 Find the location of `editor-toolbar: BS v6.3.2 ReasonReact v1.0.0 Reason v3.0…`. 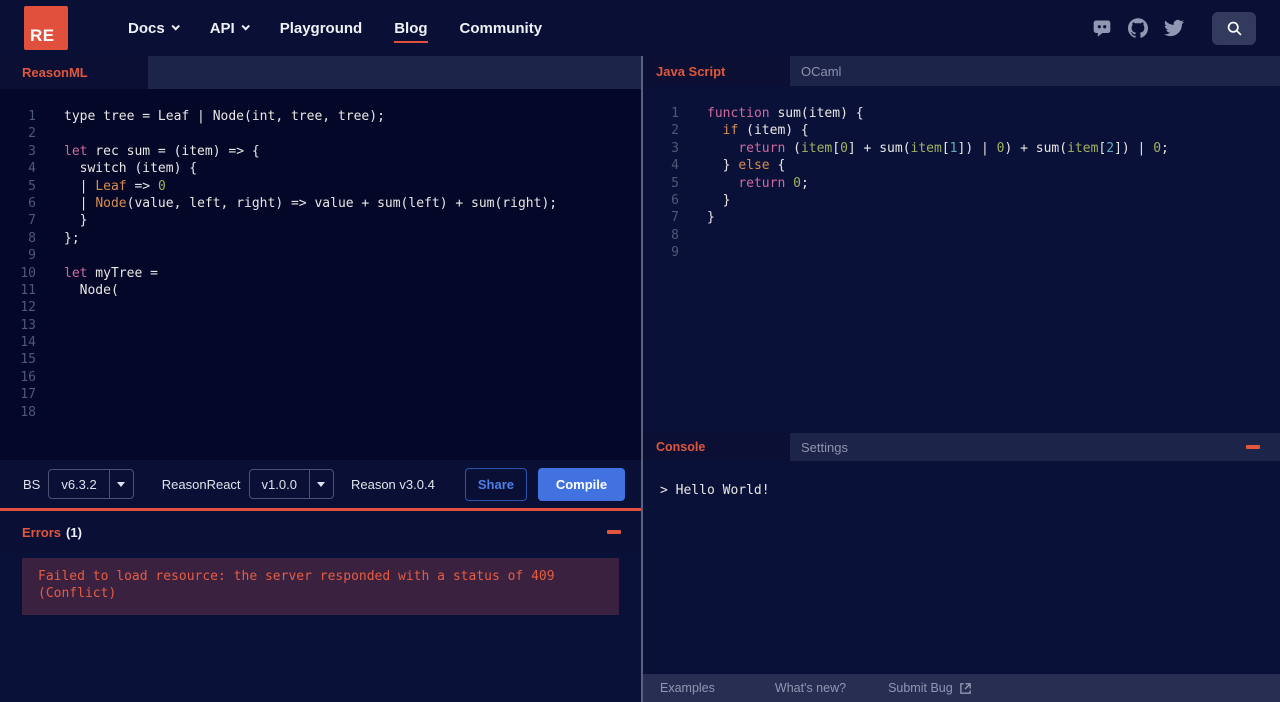

editor-toolbar: BS v6.3.2 ReasonReact v1.0.0 Reason v3.0… is located at coordinates (320, 484).